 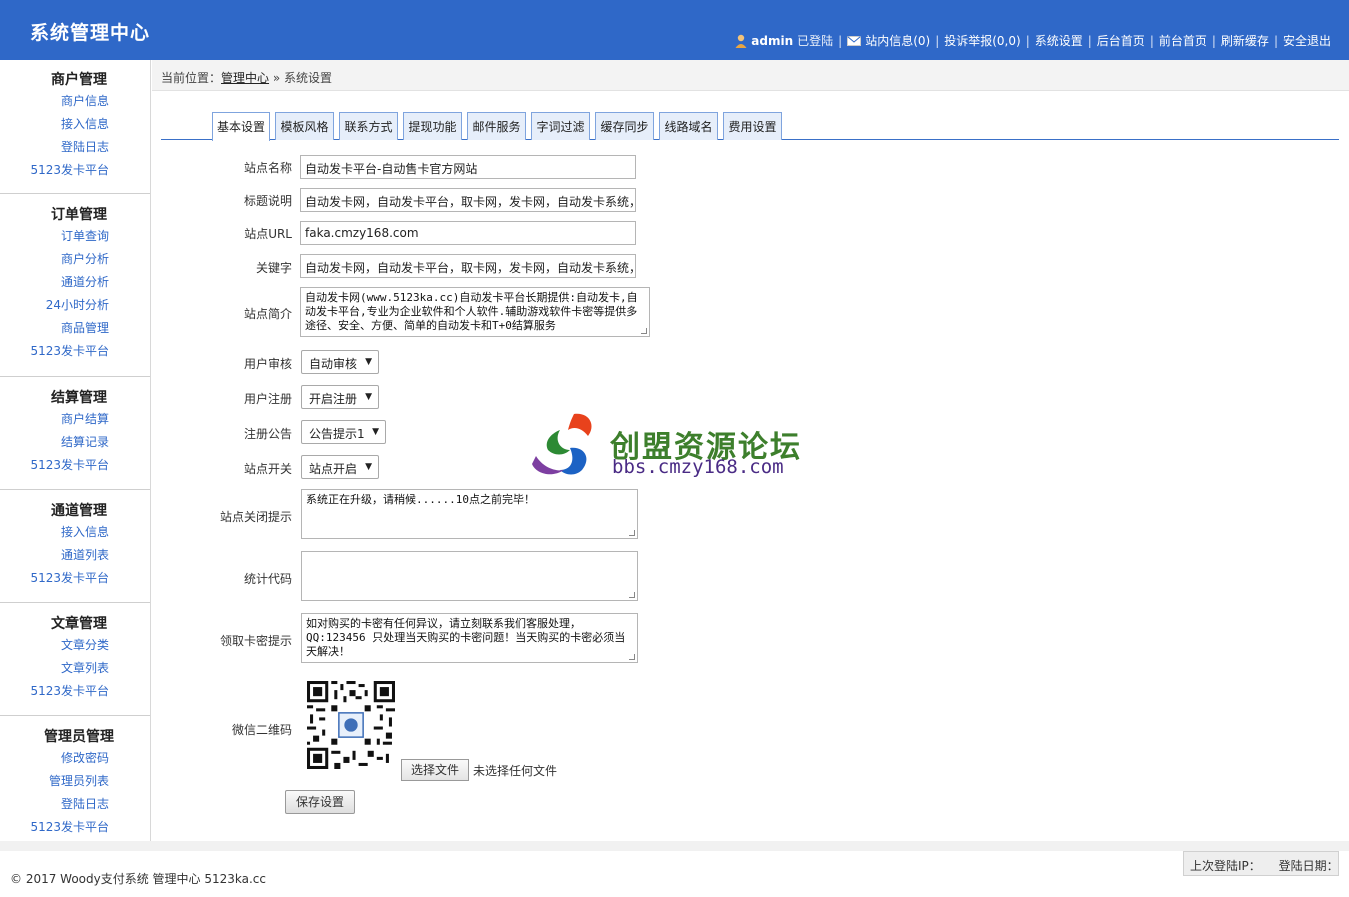 What do you see at coordinates (675, 445) in the screenshot?
I see `watermark-logo: 创盟资源论坛 bbs.cmzy168.com` at bounding box center [675, 445].